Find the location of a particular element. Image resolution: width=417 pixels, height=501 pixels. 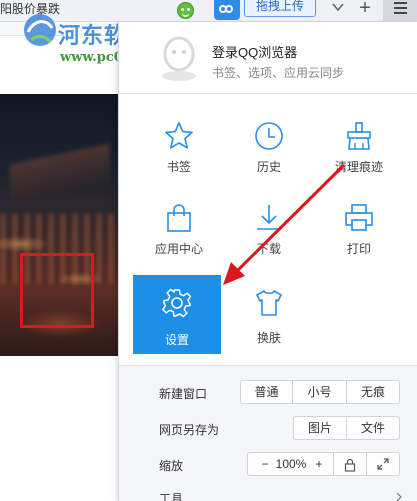

menu-item-label: 应用中心 is located at coordinates (178, 249).